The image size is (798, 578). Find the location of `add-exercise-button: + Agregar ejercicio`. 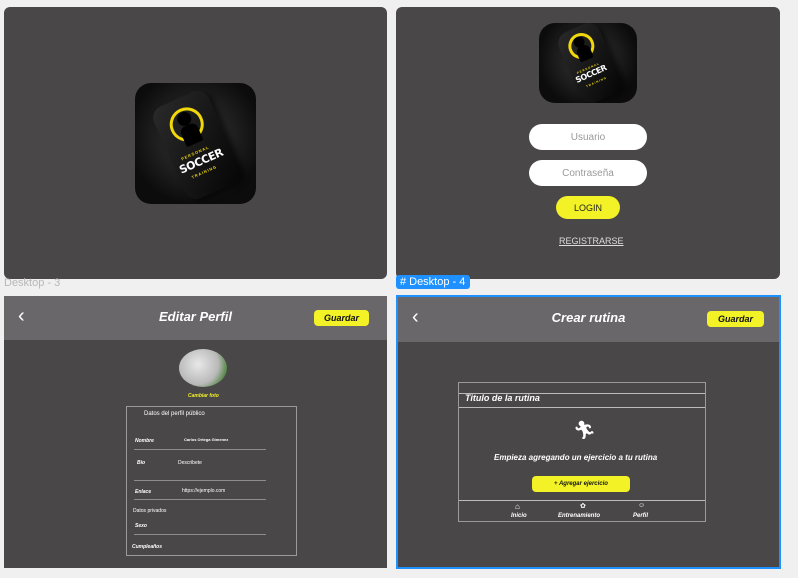

add-exercise-button: + Agregar ejercicio is located at coordinates (581, 484).